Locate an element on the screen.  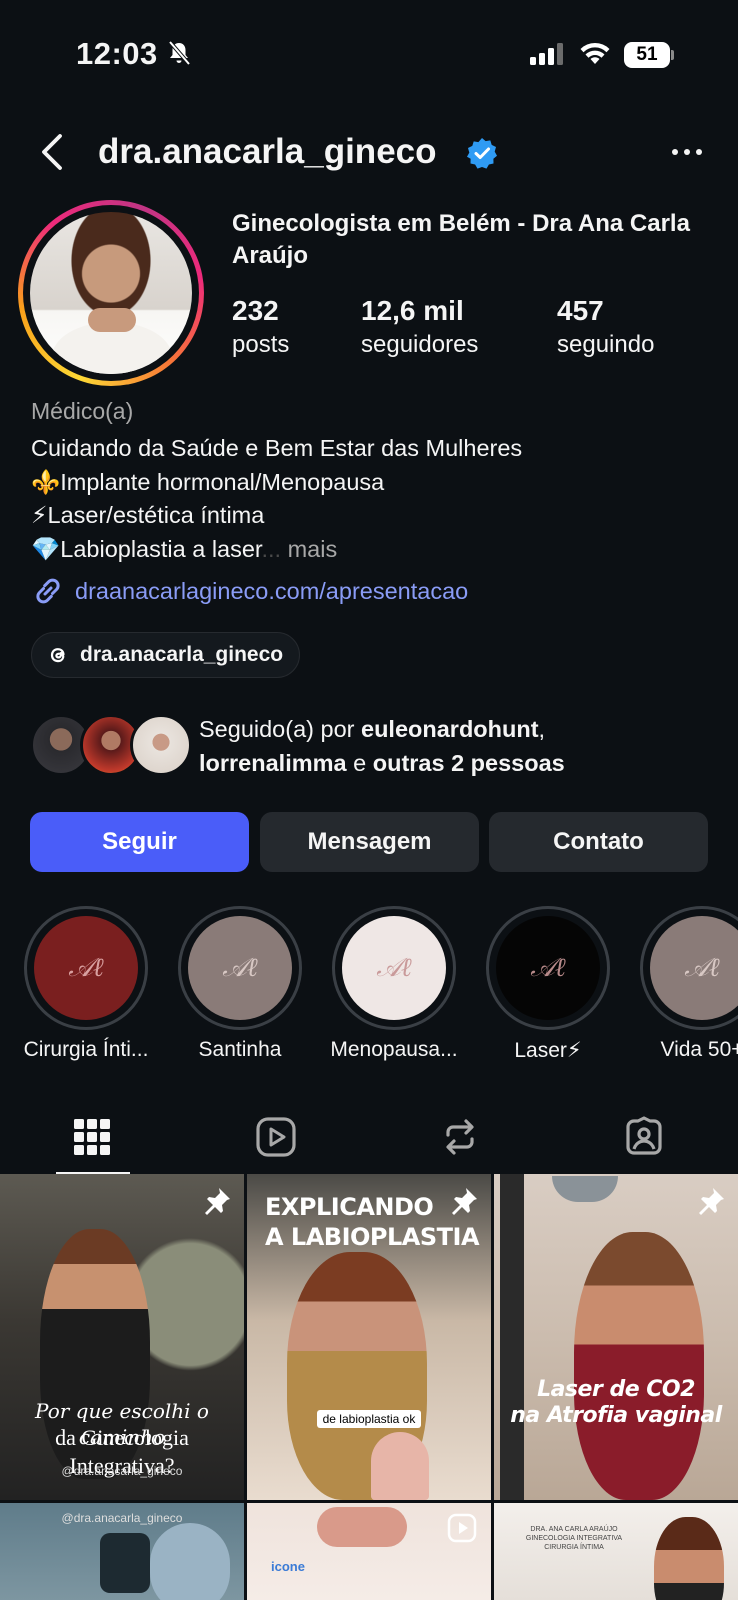
post-caption: na Atrofia vaginal is located at coordinates (616, 1415).